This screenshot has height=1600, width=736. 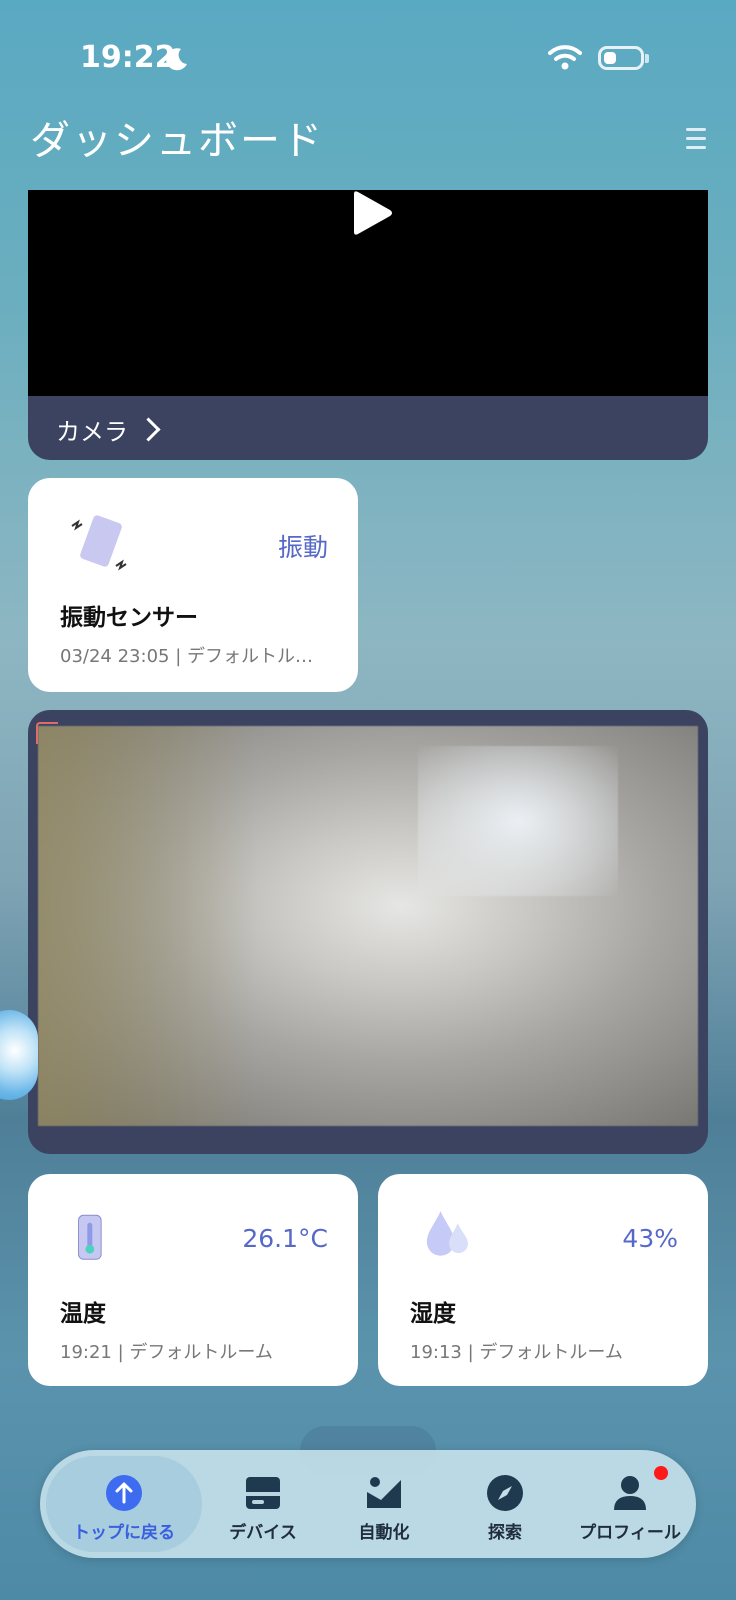 I want to click on temperature-card: 26.1°C 温度 19:21 | デフォルトルーム, so click(x=193, y=1280).